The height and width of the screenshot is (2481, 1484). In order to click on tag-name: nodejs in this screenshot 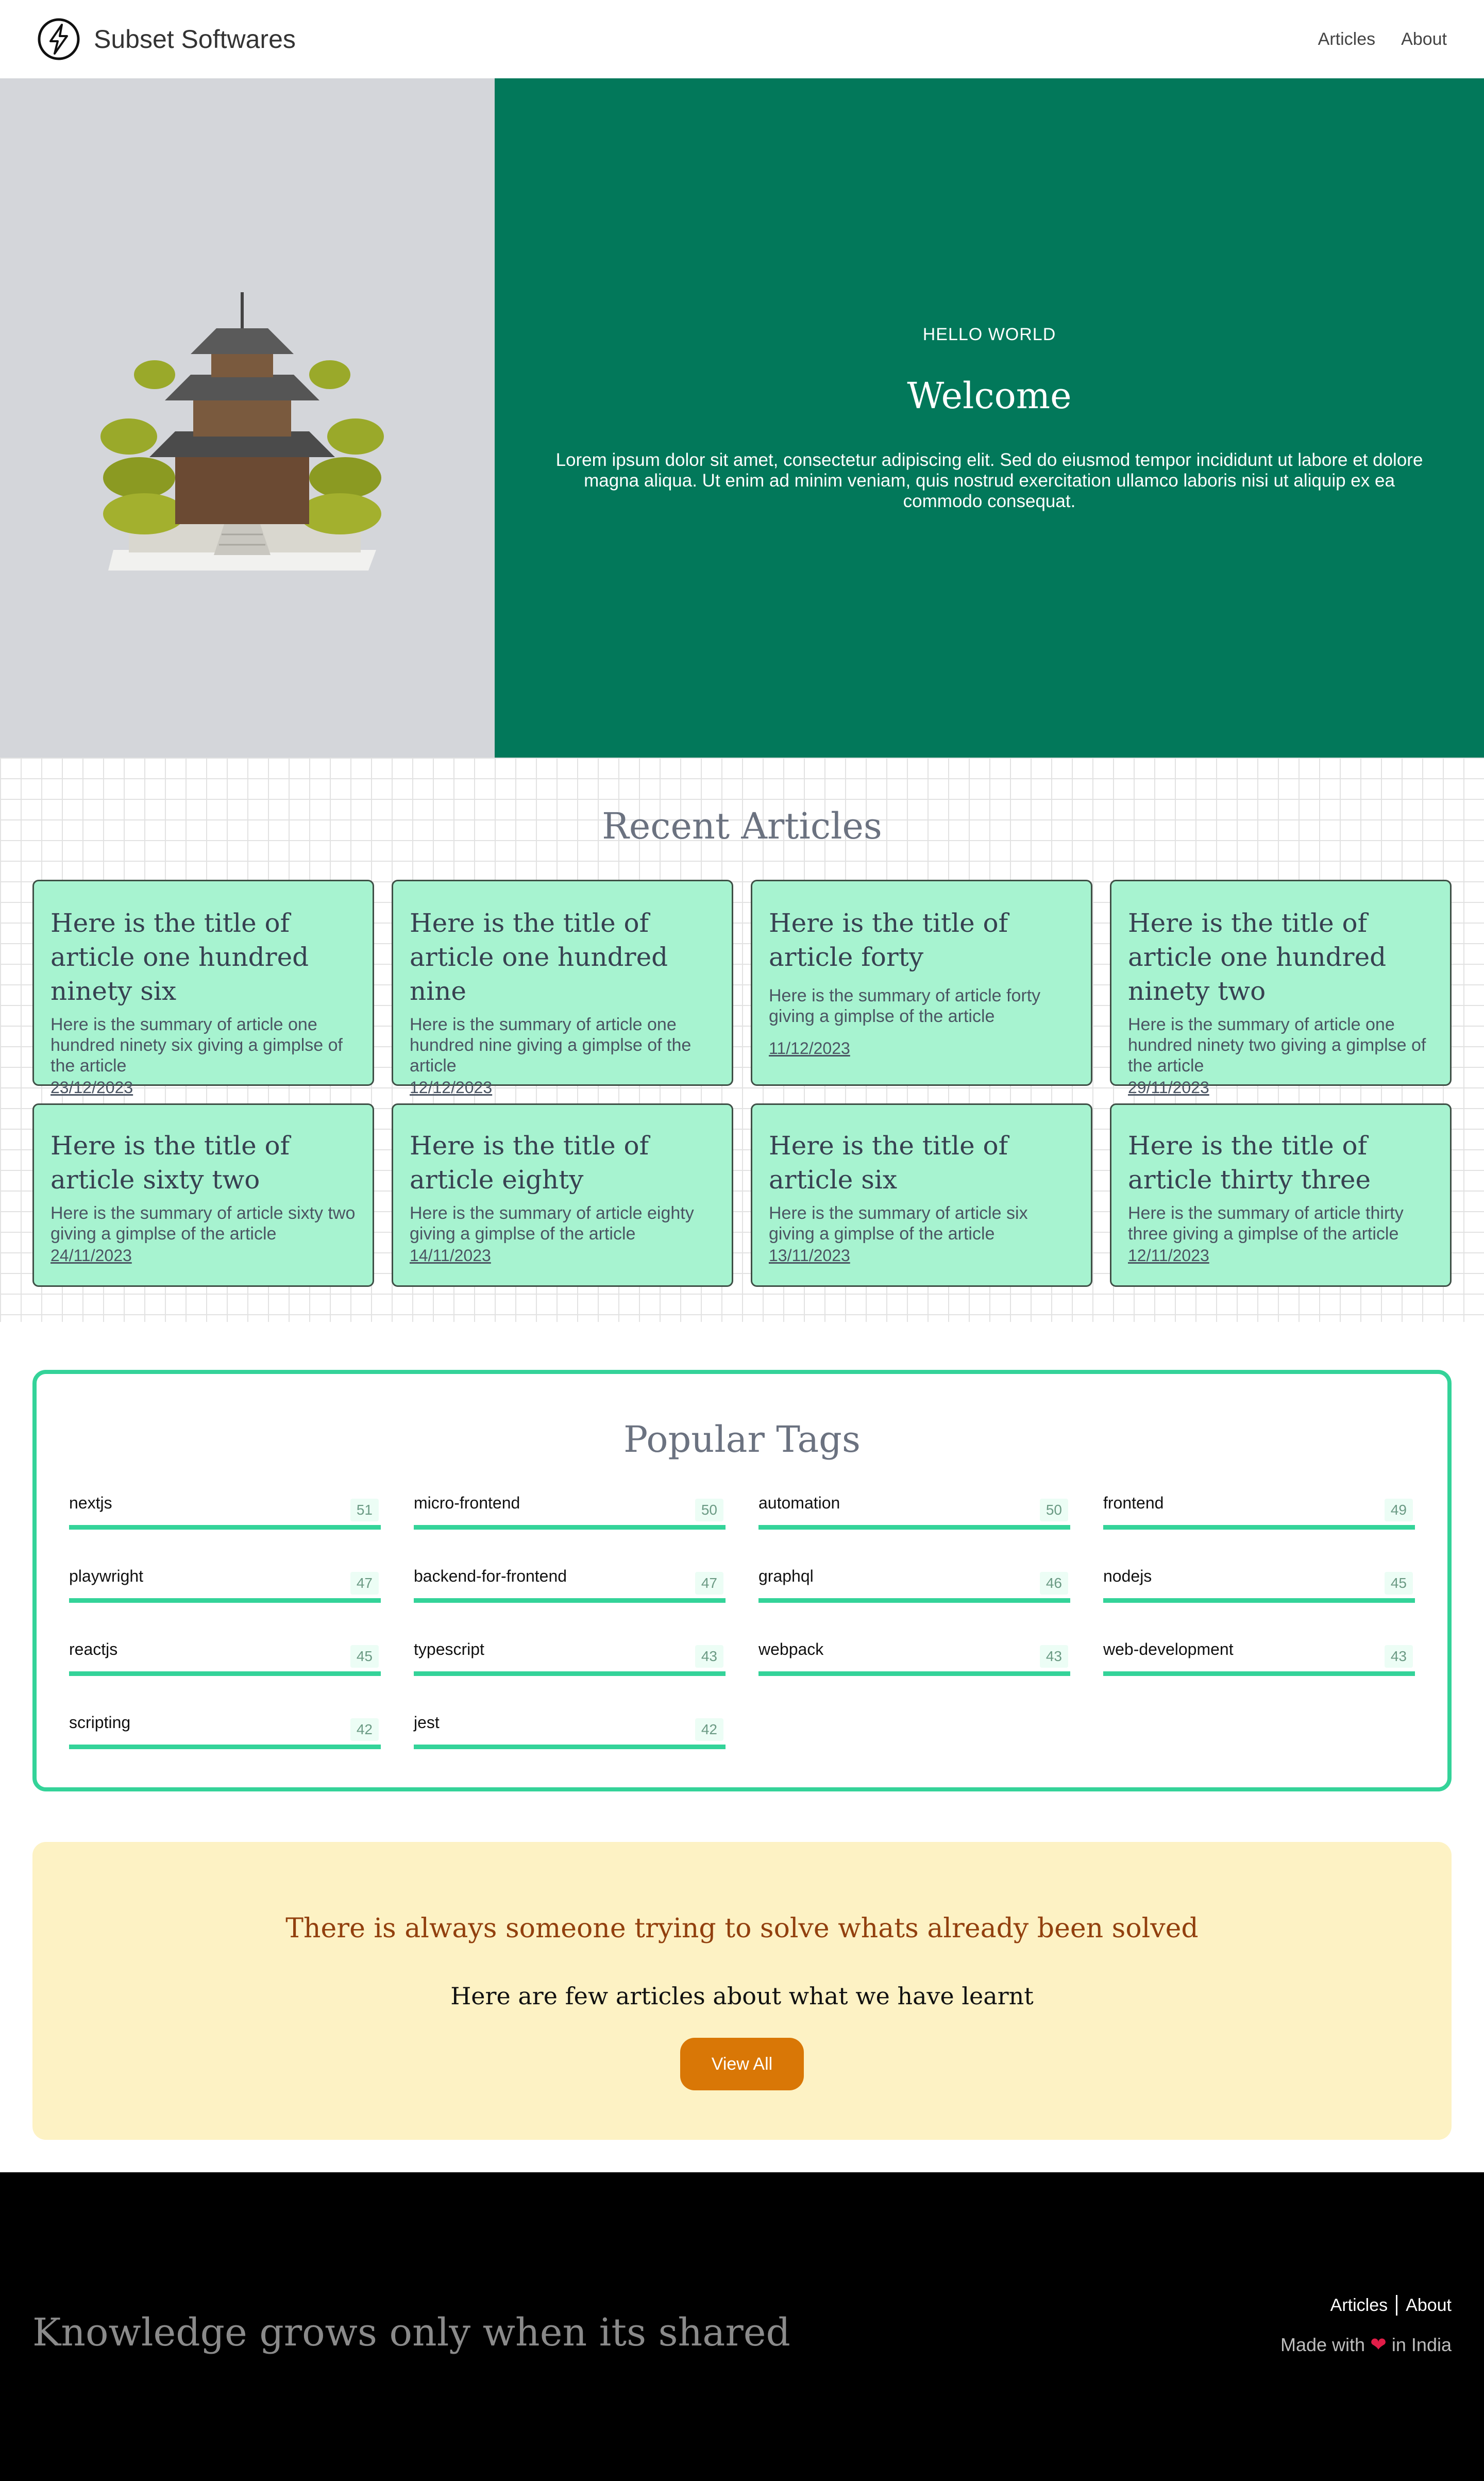, I will do `click(1127, 1576)`.